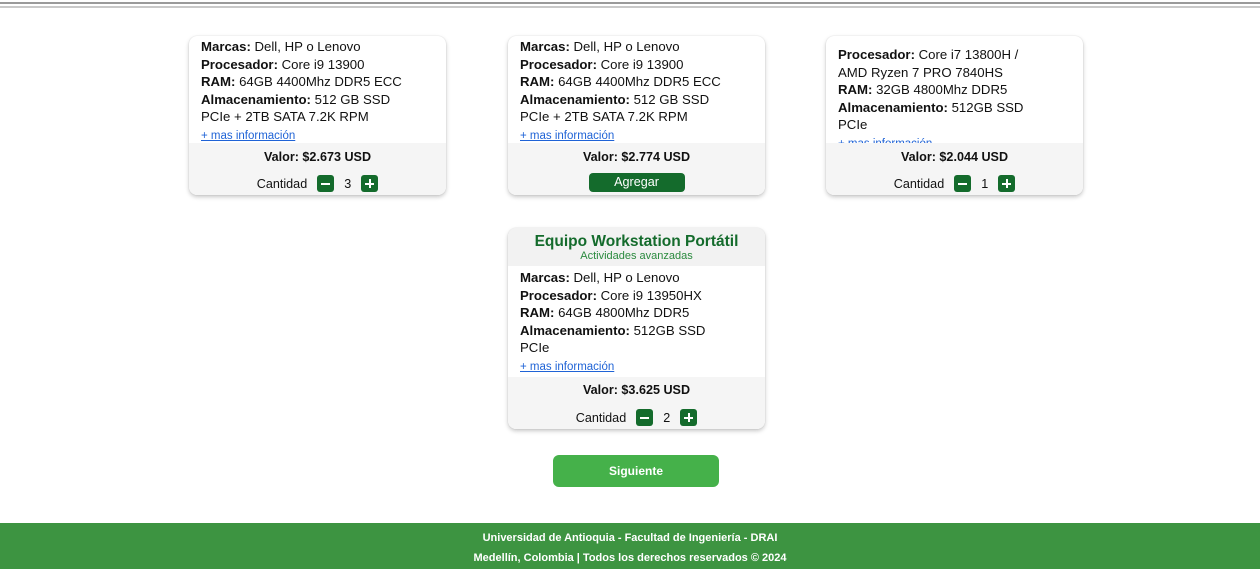  Describe the element at coordinates (636, 182) in the screenshot. I see `add-button: Agregar` at that location.